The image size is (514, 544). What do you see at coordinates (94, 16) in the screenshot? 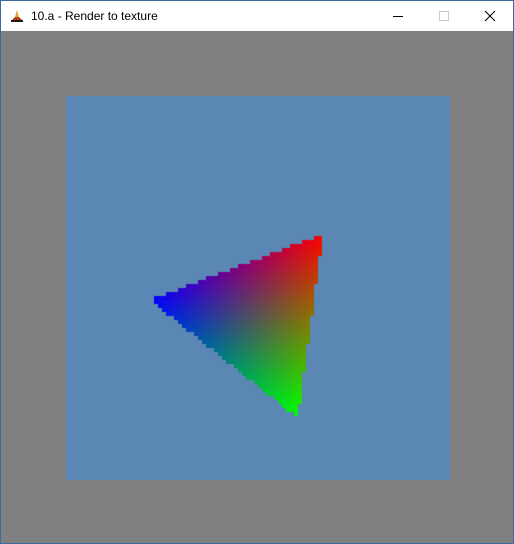
I see `window-title: 10.a - Render to texture` at bounding box center [94, 16].